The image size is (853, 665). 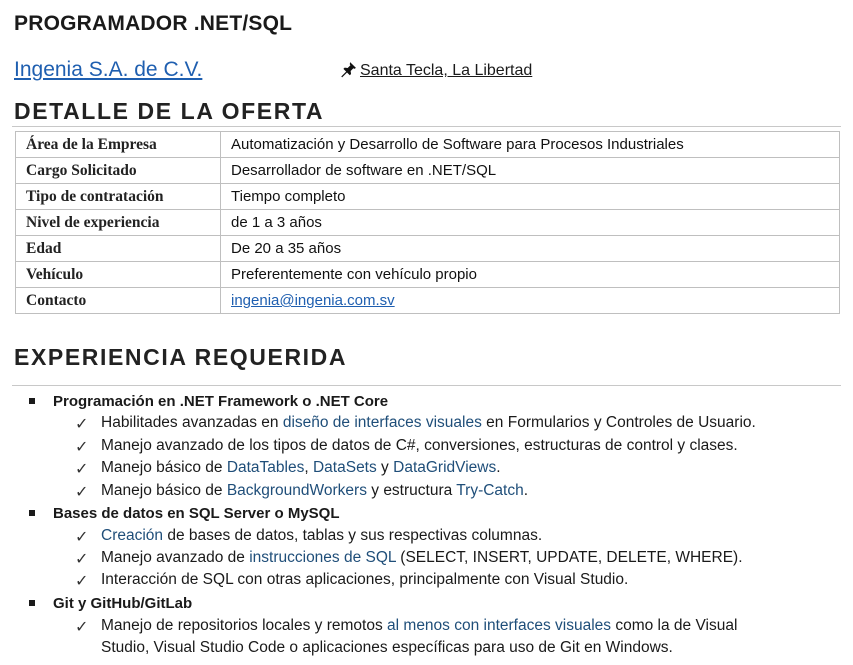 I want to click on row-label: Área de la Empresa, so click(x=118, y=144).